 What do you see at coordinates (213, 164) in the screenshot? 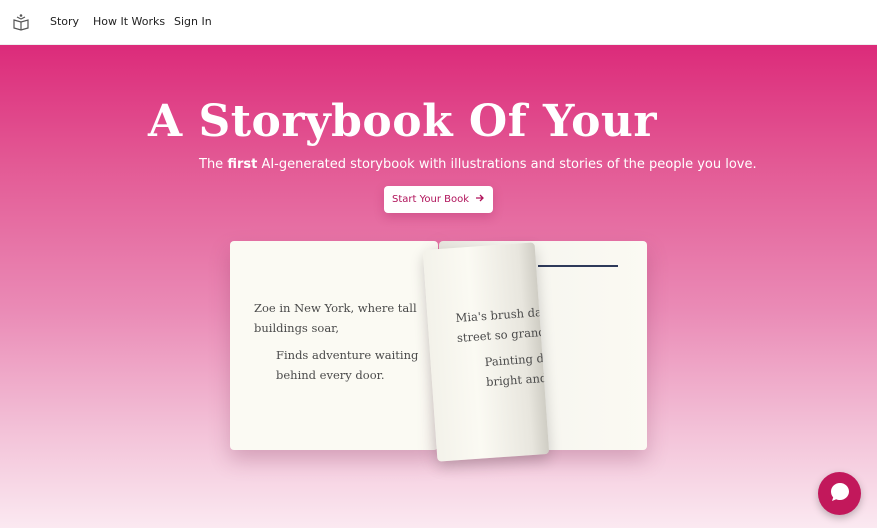
I see `subtitle-text: The` at bounding box center [213, 164].